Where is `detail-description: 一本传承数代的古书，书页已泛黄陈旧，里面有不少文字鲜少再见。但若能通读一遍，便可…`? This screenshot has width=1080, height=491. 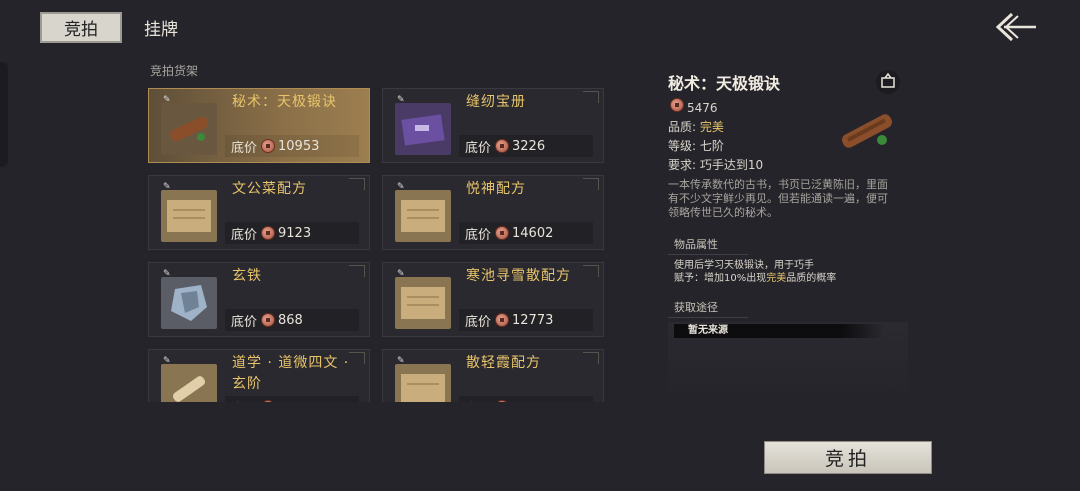 detail-description: 一本传承数代的古书，书页已泛黄陈旧，里面有不少文字鲜少再见。但若能通读一遍，便可… is located at coordinates (778, 198).